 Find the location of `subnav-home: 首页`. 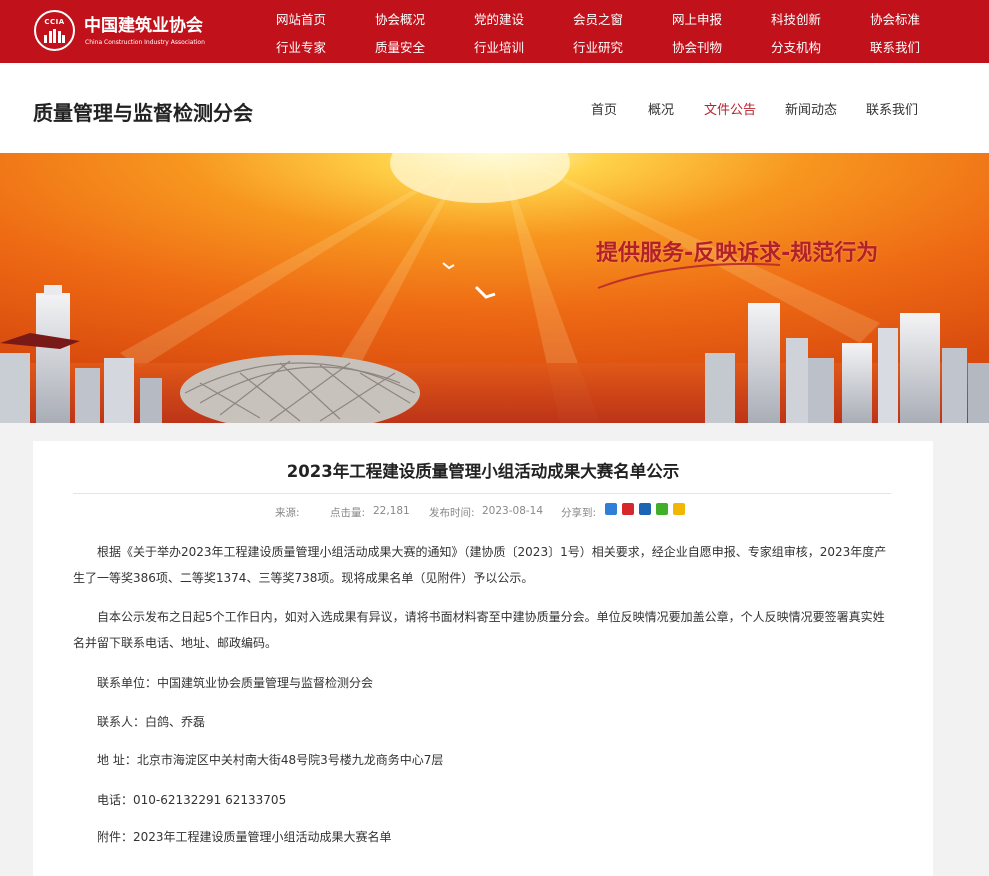

subnav-home: 首页 is located at coordinates (604, 108).